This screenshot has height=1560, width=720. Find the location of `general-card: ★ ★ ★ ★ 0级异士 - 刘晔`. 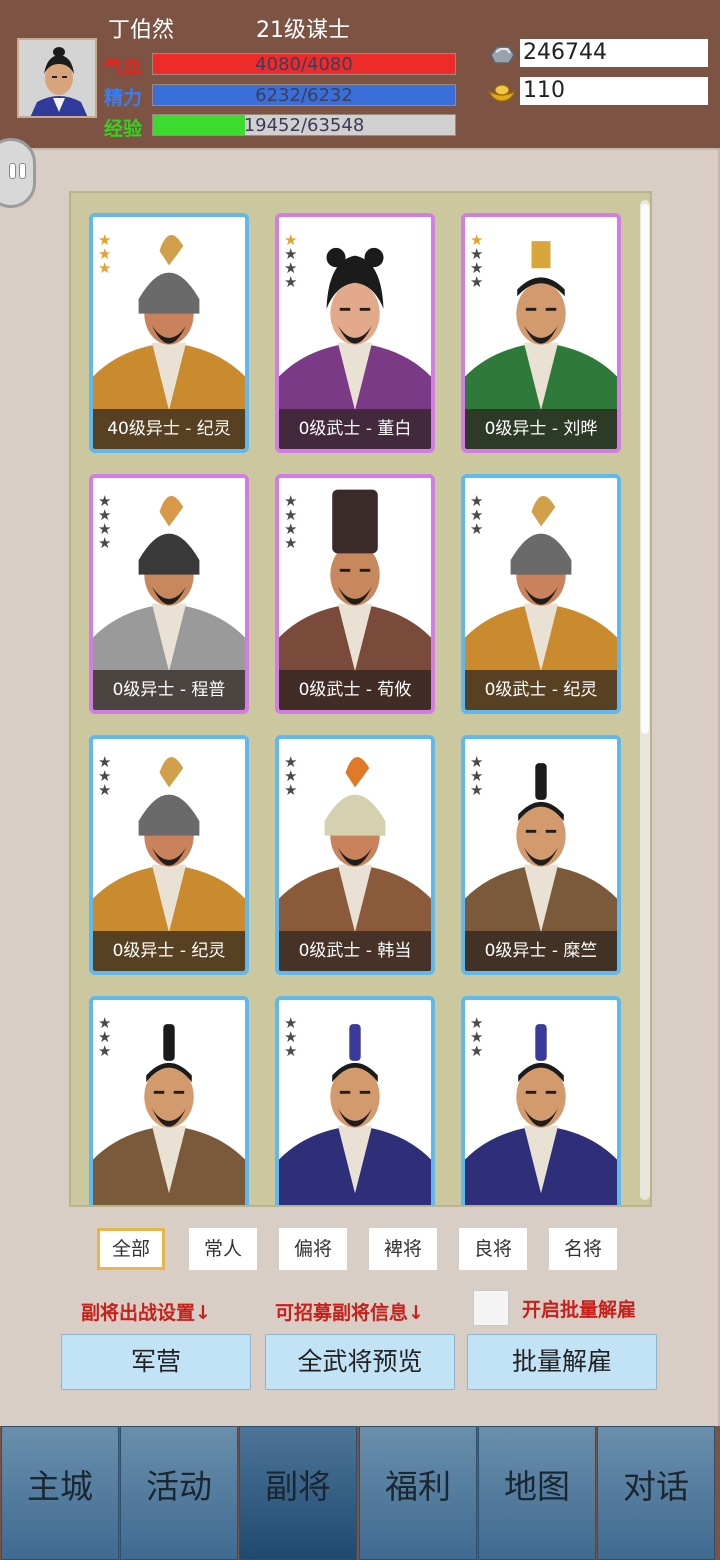

general-card: ★ ★ ★ ★ 0级异士 - 刘晔 is located at coordinates (541, 333).